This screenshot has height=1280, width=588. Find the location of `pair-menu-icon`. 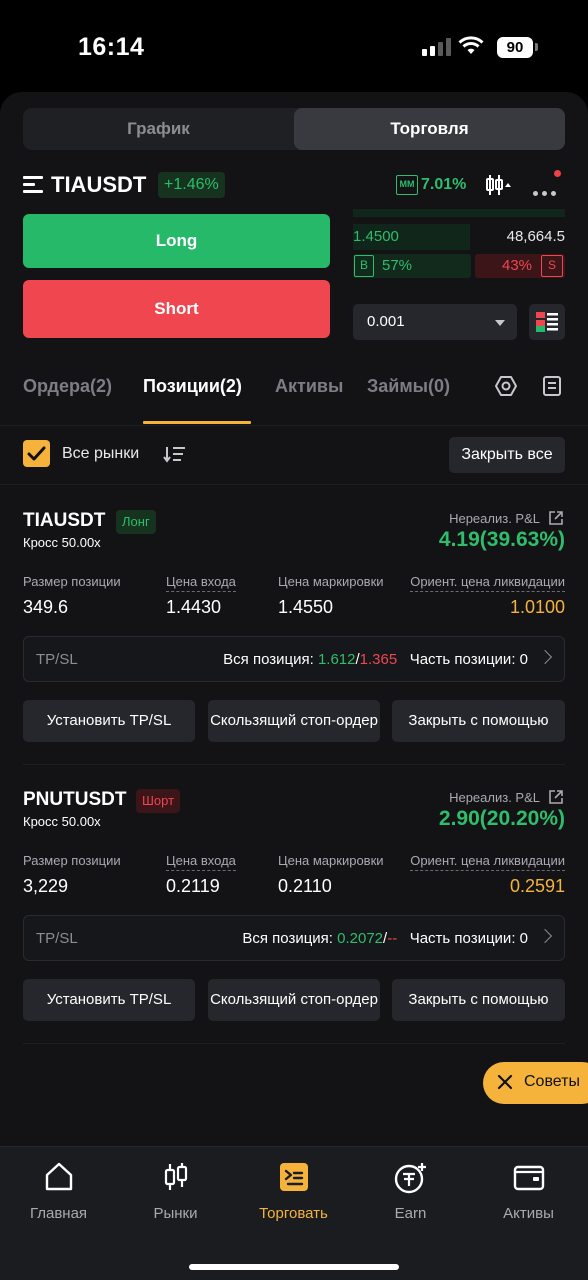

pair-menu-icon is located at coordinates (34, 185).